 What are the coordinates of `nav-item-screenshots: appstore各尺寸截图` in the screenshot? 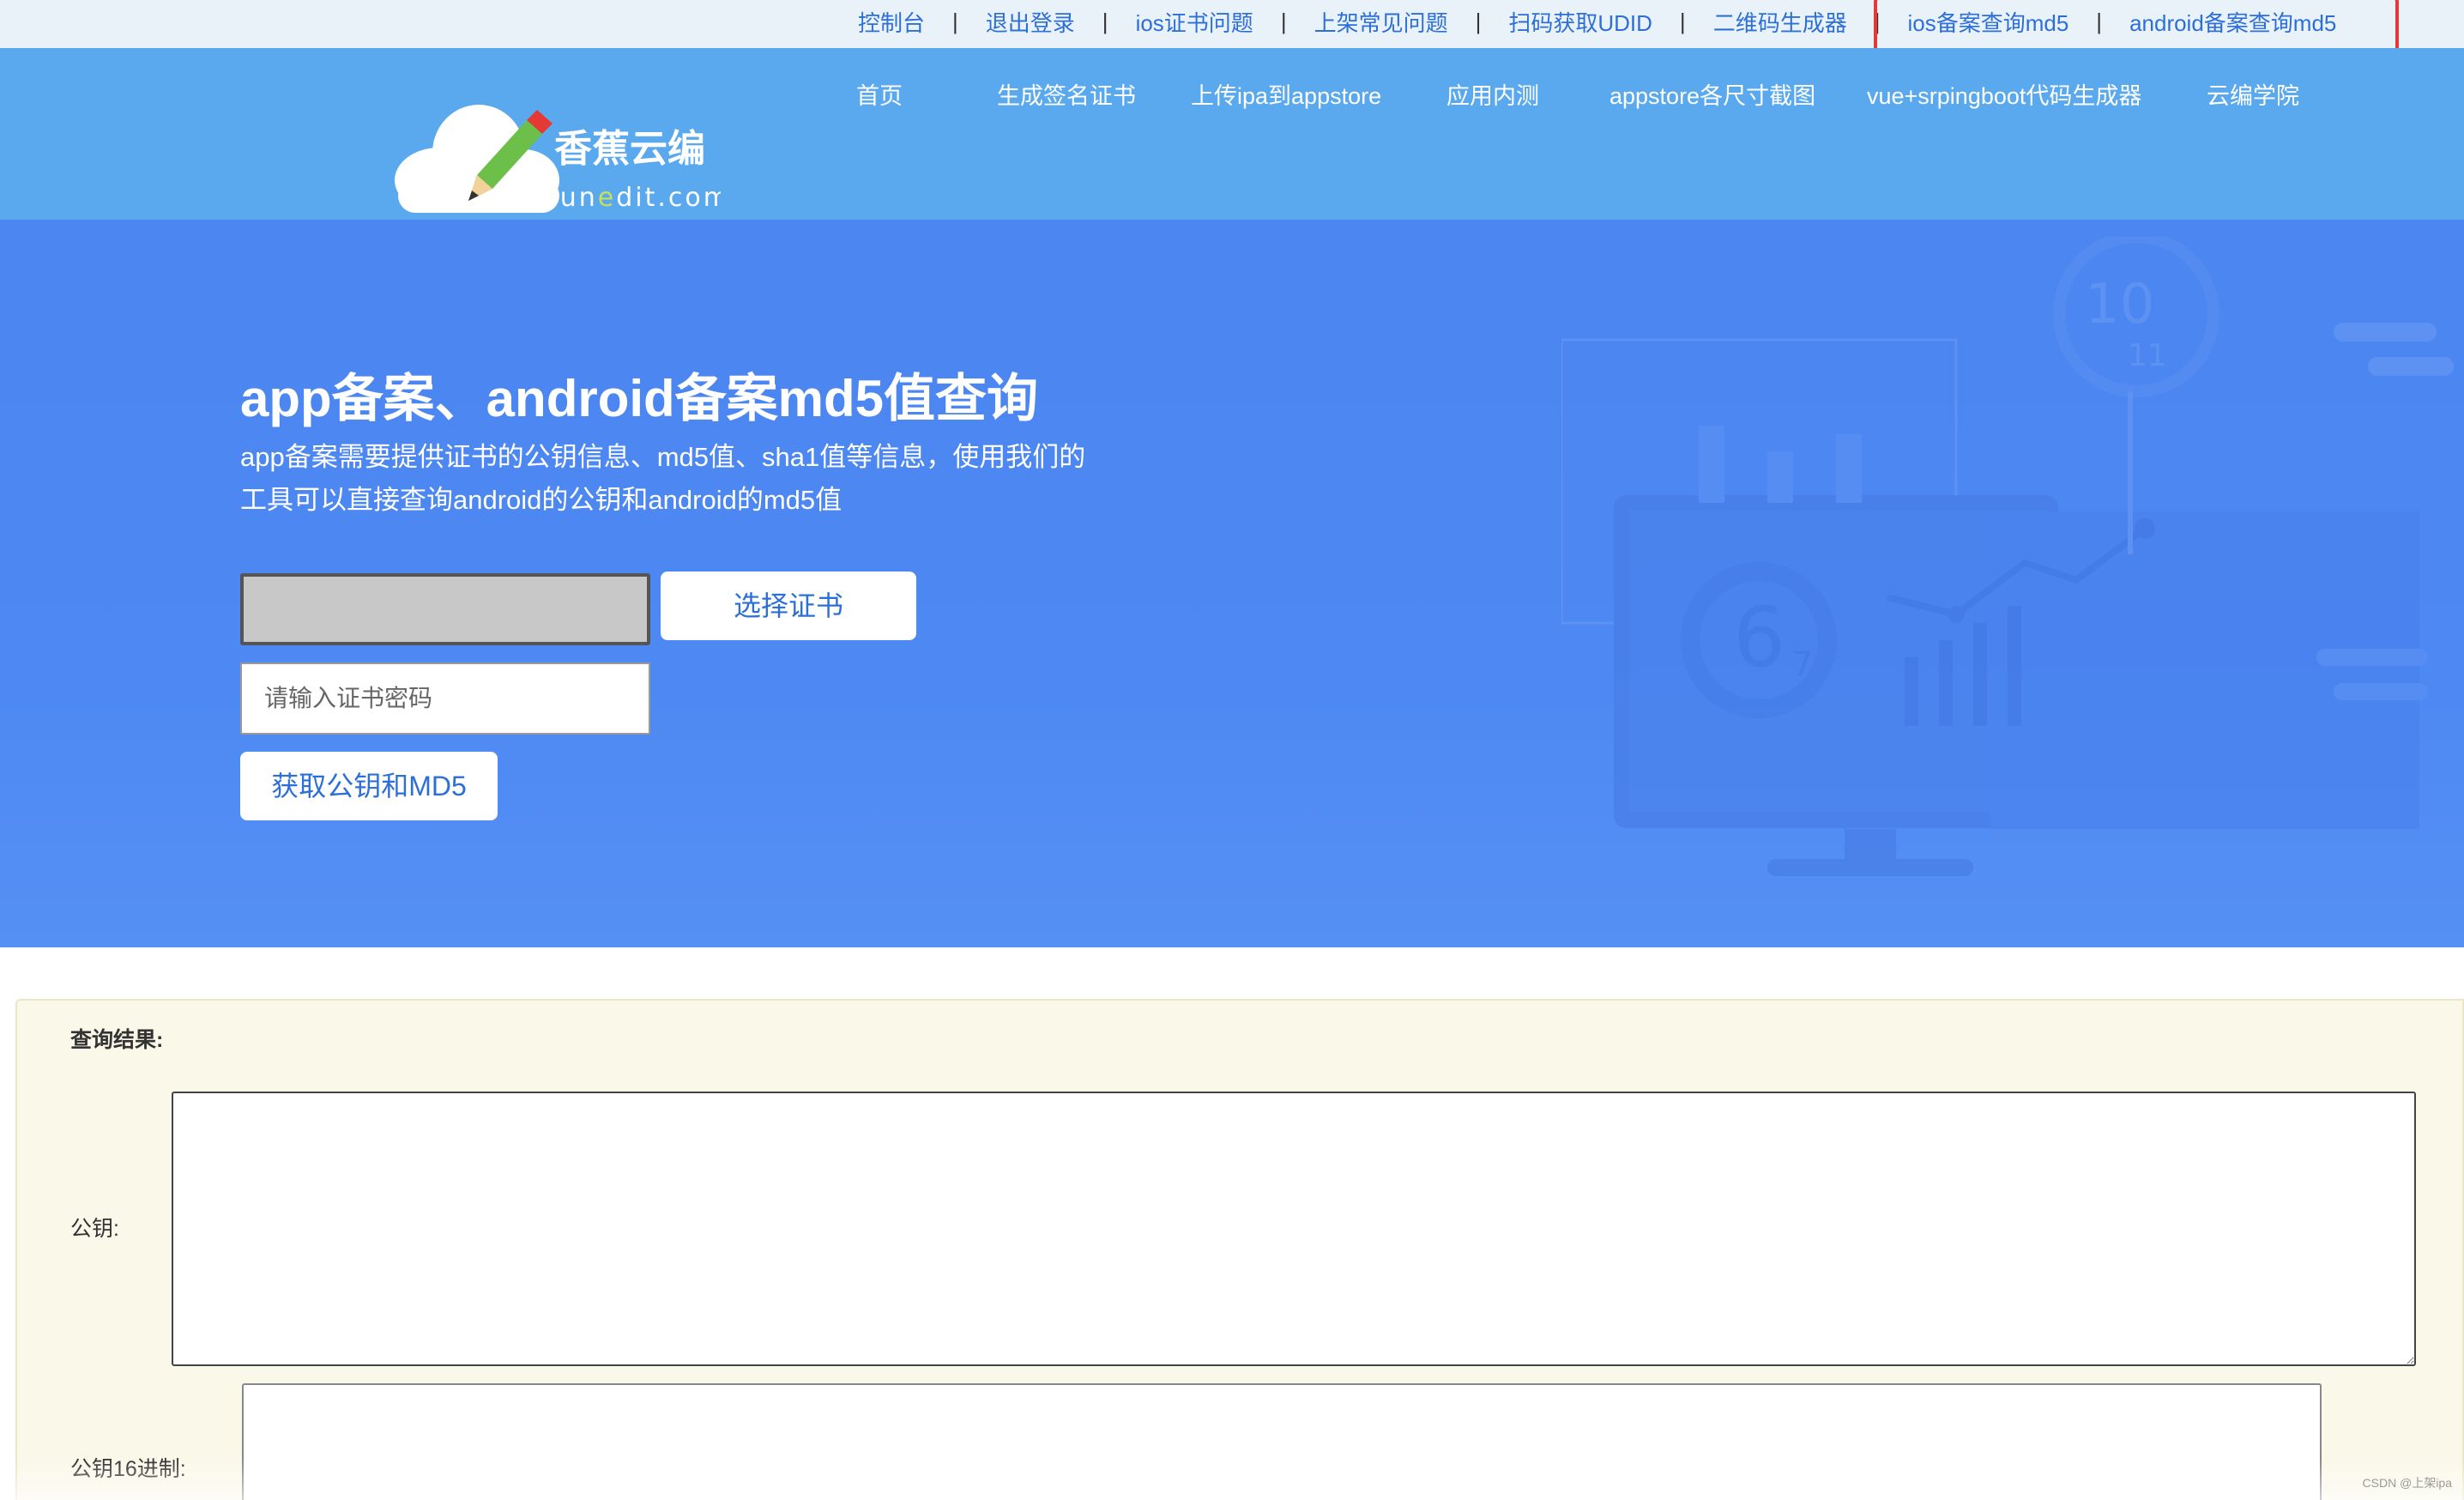 It's located at (1712, 96).